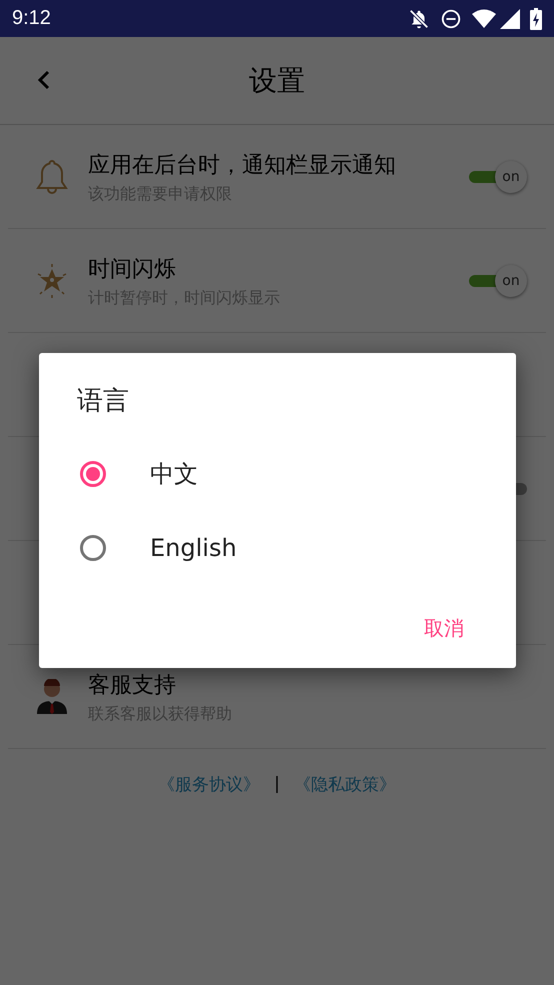  Describe the element at coordinates (52, 177) in the screenshot. I see `bell-icon` at that location.